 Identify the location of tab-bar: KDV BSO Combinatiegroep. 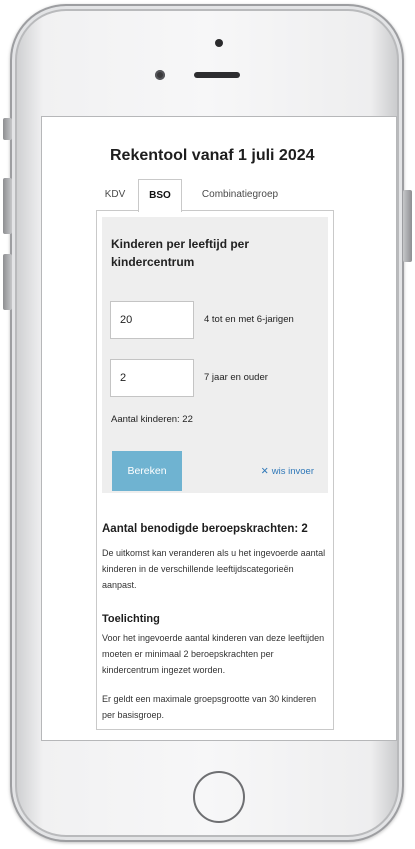
(215, 195).